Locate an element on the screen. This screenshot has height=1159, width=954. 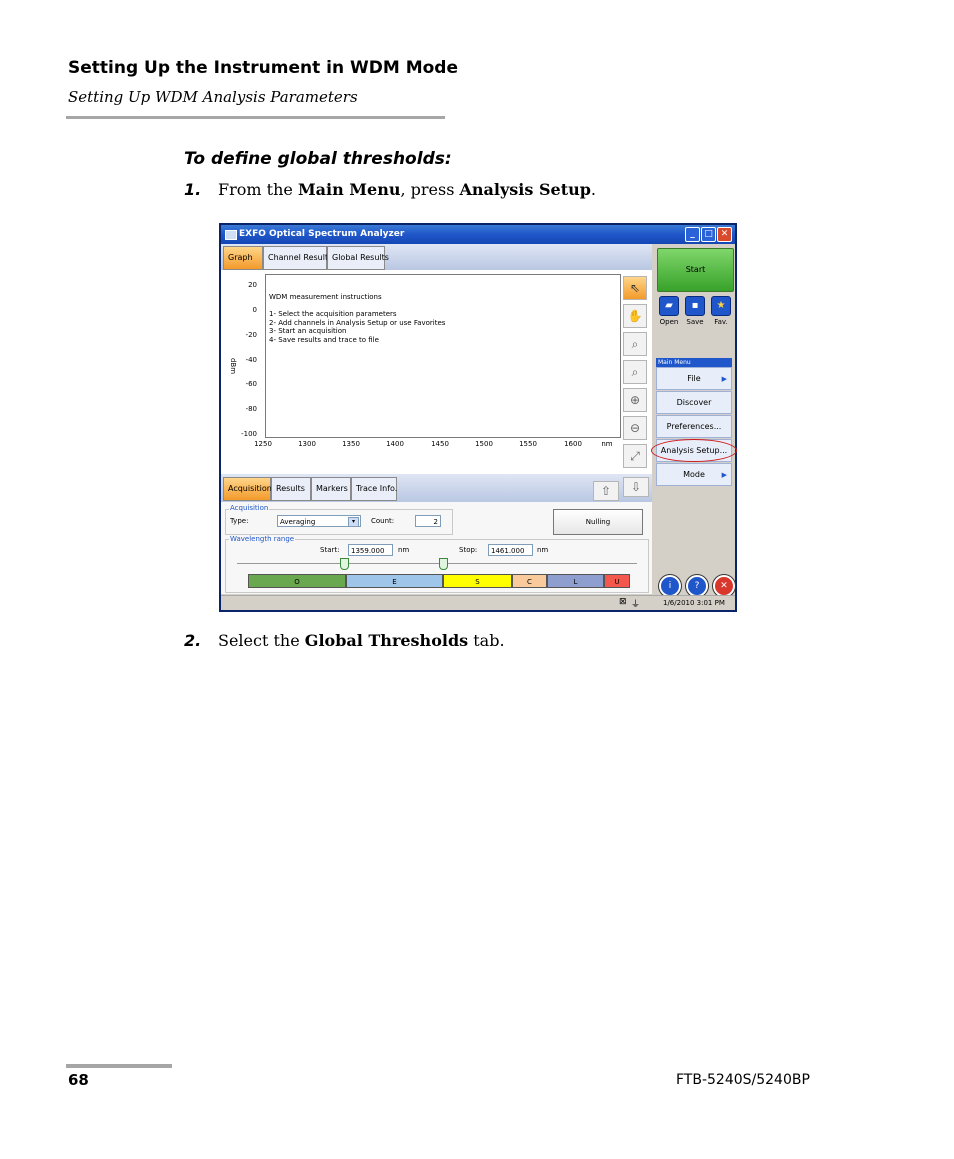
save-button: ▪ Save is located at coordinates (695, 311).